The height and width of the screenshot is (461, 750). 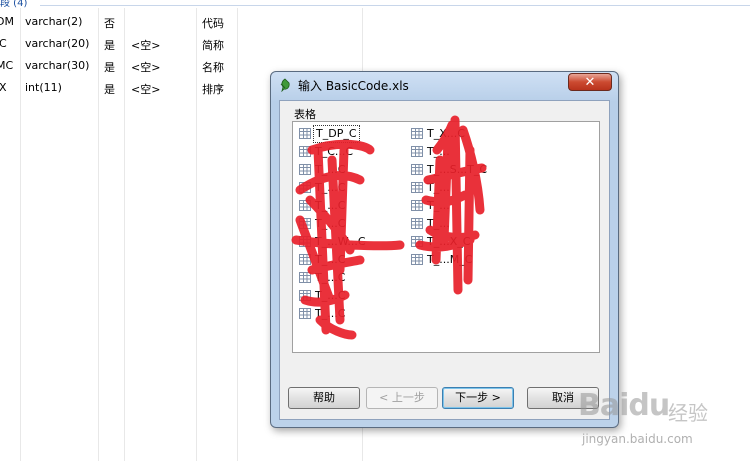 I want to click on field-type: varchar(30), so click(x=57, y=65).